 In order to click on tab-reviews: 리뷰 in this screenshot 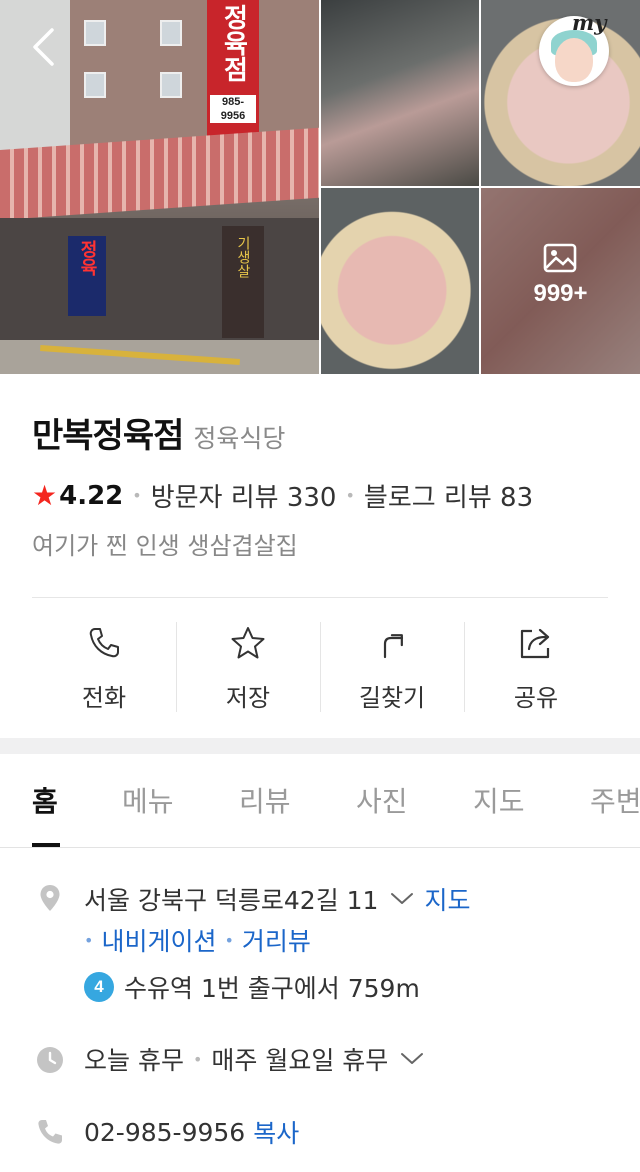, I will do `click(265, 800)`.